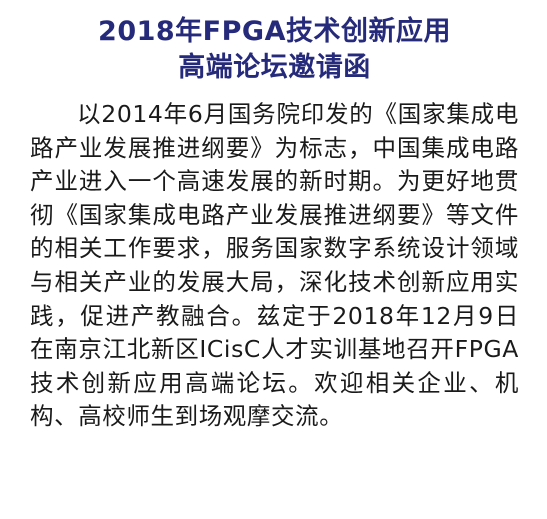 The image size is (547, 519). I want to click on title-line-1: 2018年FPGA技术创新应用, so click(274, 31).